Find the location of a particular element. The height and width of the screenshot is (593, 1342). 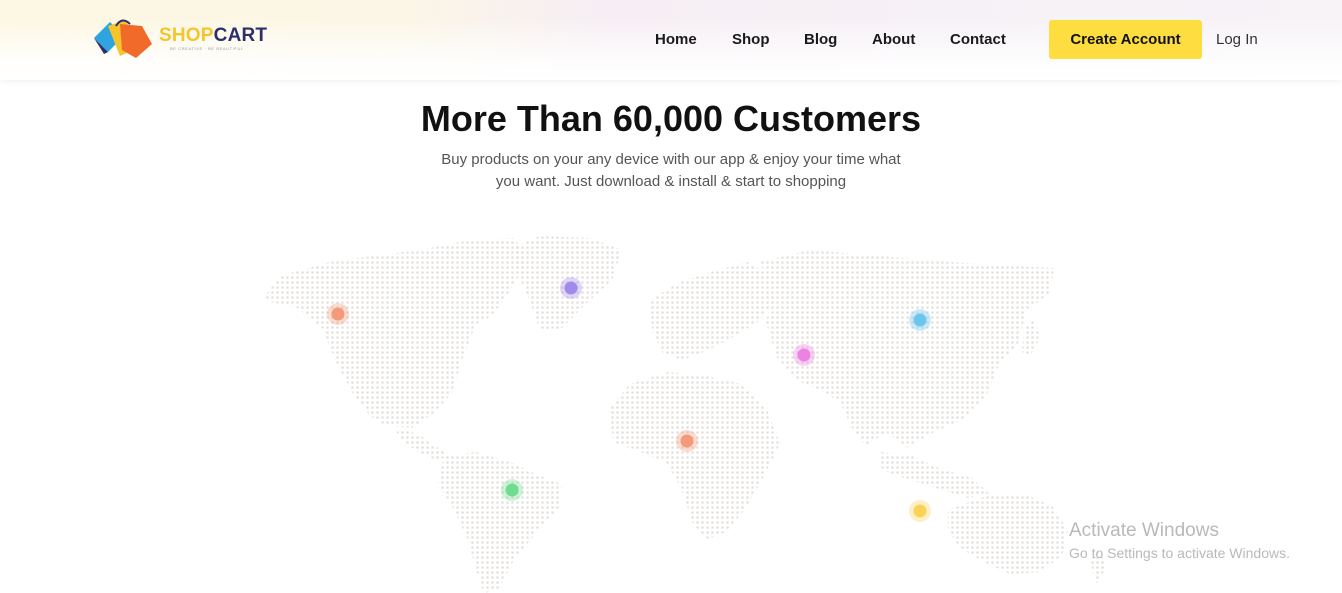

activate-windows-subtitle: Go to Settings to activate Windows. is located at coordinates (1179, 553).